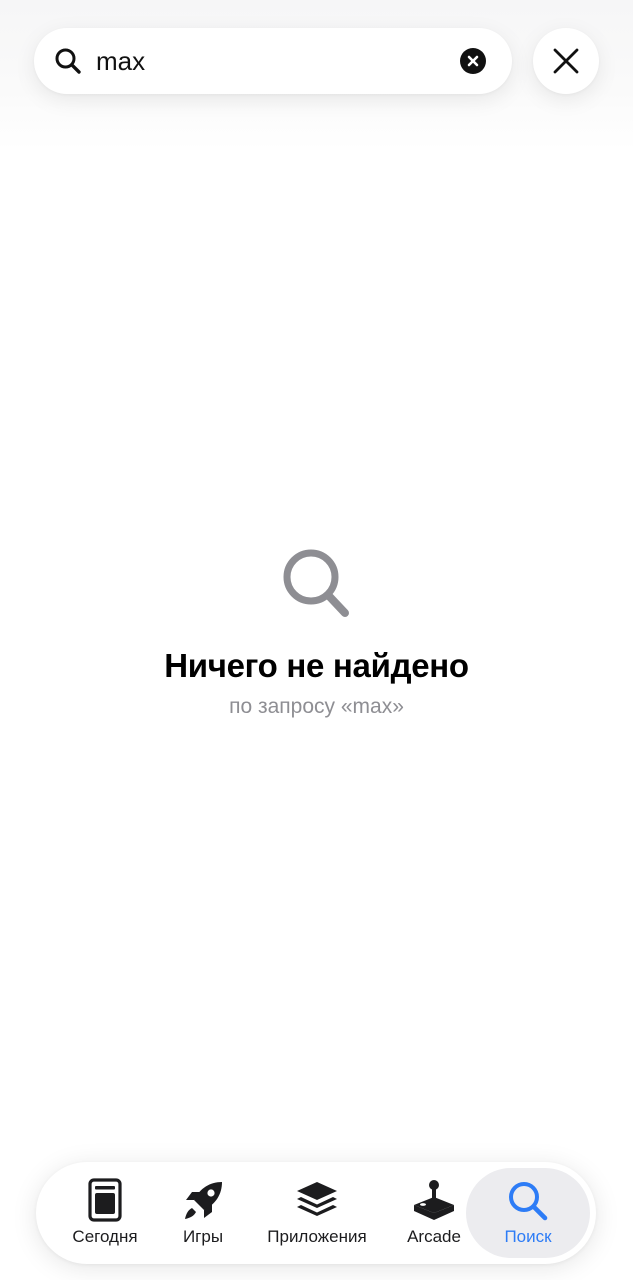 The image size is (633, 1280). What do you see at coordinates (273, 61) in the screenshot?
I see `search-field: max` at bounding box center [273, 61].